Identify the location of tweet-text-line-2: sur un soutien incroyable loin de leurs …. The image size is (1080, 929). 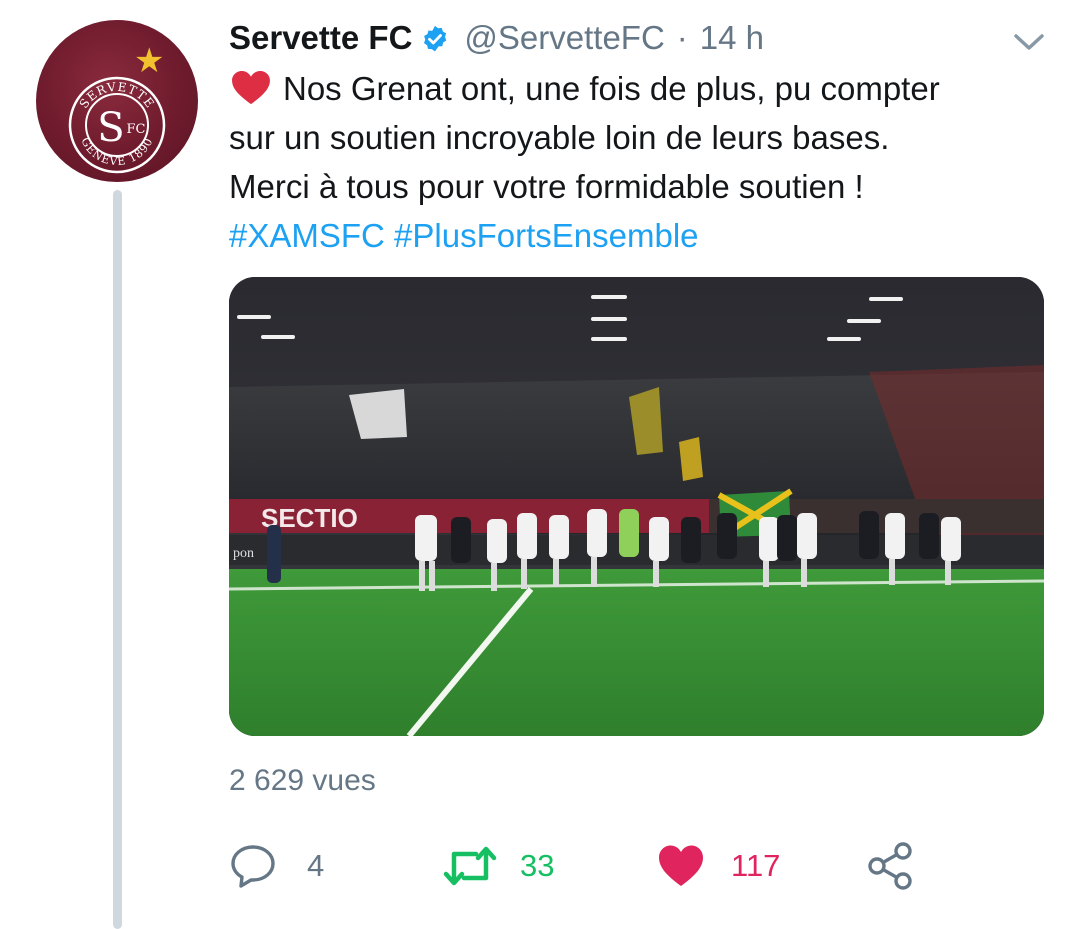
(559, 137).